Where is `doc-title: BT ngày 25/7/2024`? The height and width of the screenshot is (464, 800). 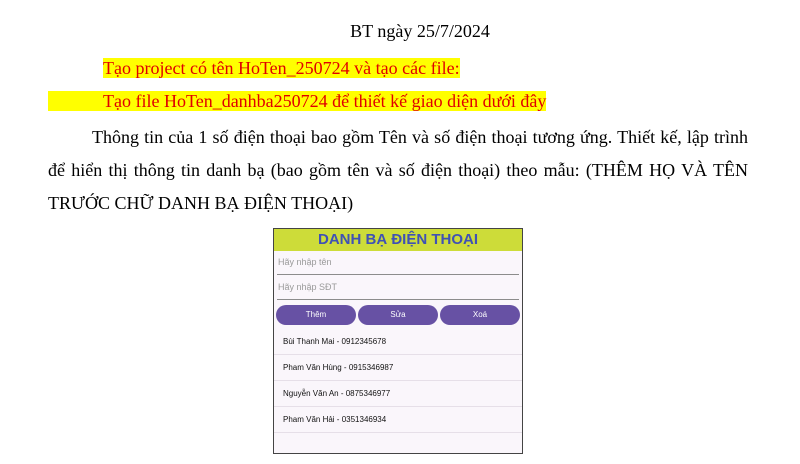 doc-title: BT ngày 25/7/2024 is located at coordinates (420, 31).